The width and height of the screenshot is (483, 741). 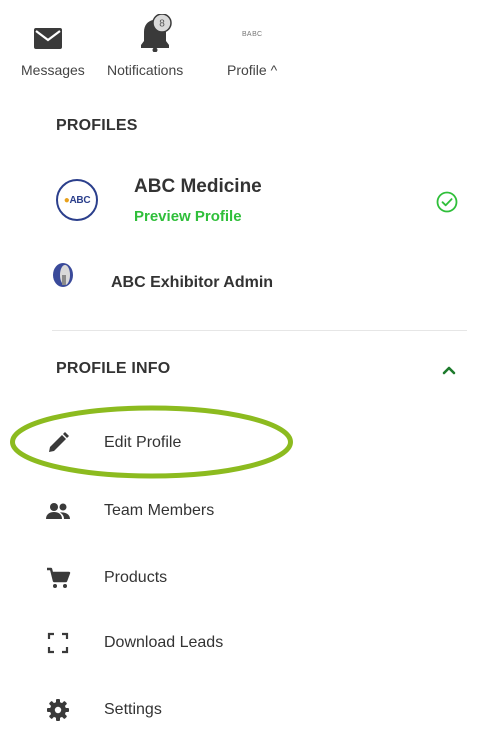 What do you see at coordinates (59, 577) in the screenshot?
I see `cart-icon` at bounding box center [59, 577].